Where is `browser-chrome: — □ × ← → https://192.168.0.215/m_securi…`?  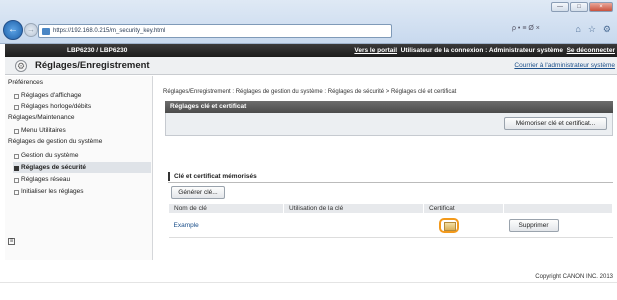
browser-chrome: — □ × ← → https://192.168.0.215/m_securi… is located at coordinates (308, 22).